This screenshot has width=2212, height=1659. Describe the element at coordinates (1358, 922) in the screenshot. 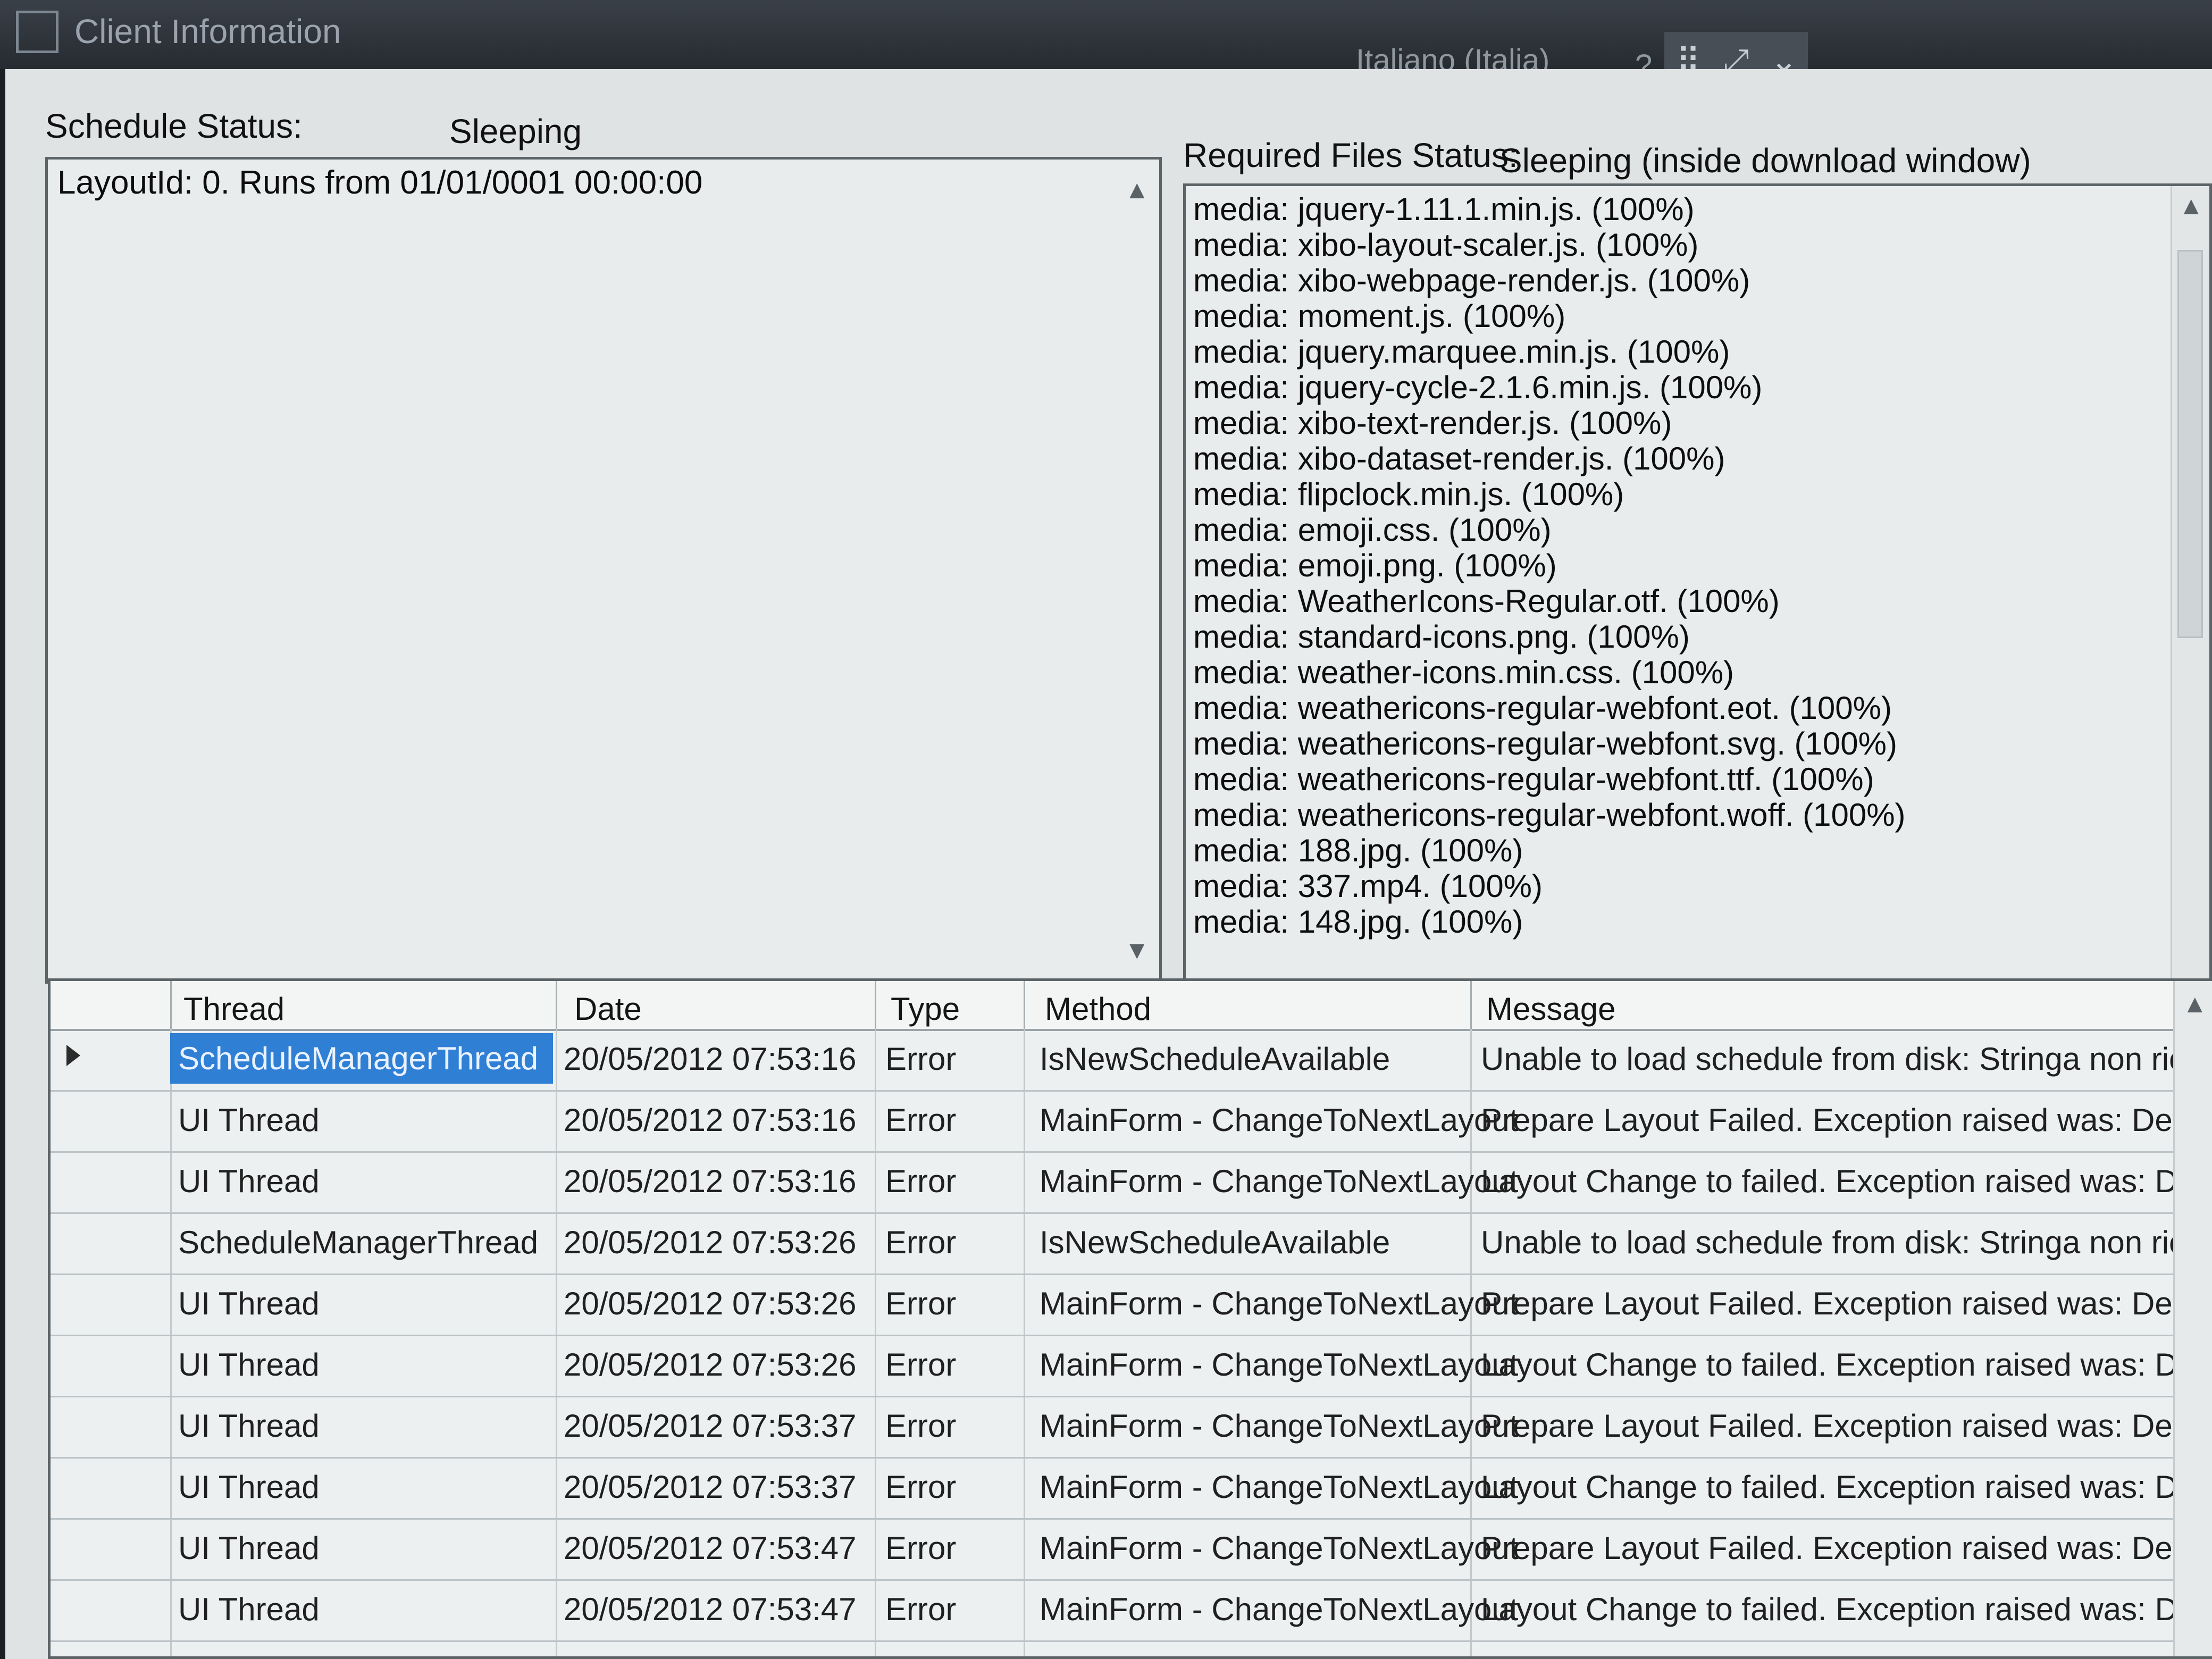

I see `list-item: media: 148.jpg. (100%)` at that location.